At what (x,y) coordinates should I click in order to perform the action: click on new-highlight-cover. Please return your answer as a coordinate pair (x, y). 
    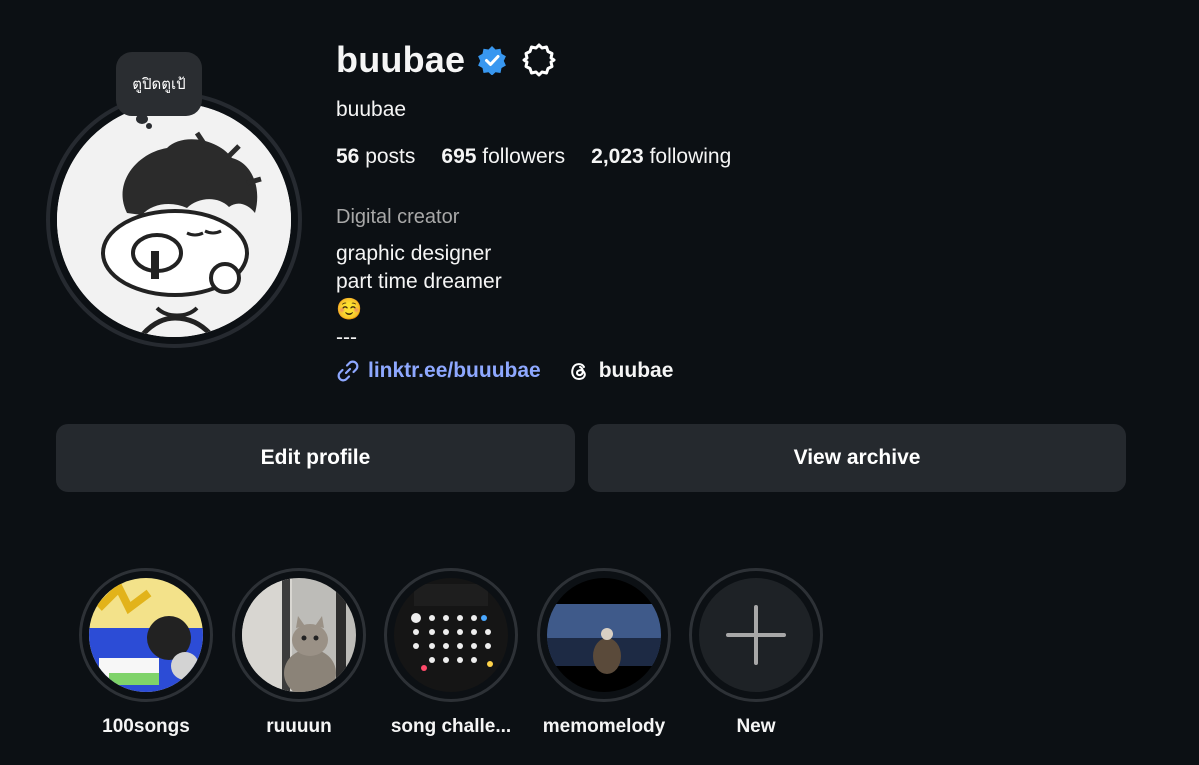
    Looking at the image, I should click on (756, 635).